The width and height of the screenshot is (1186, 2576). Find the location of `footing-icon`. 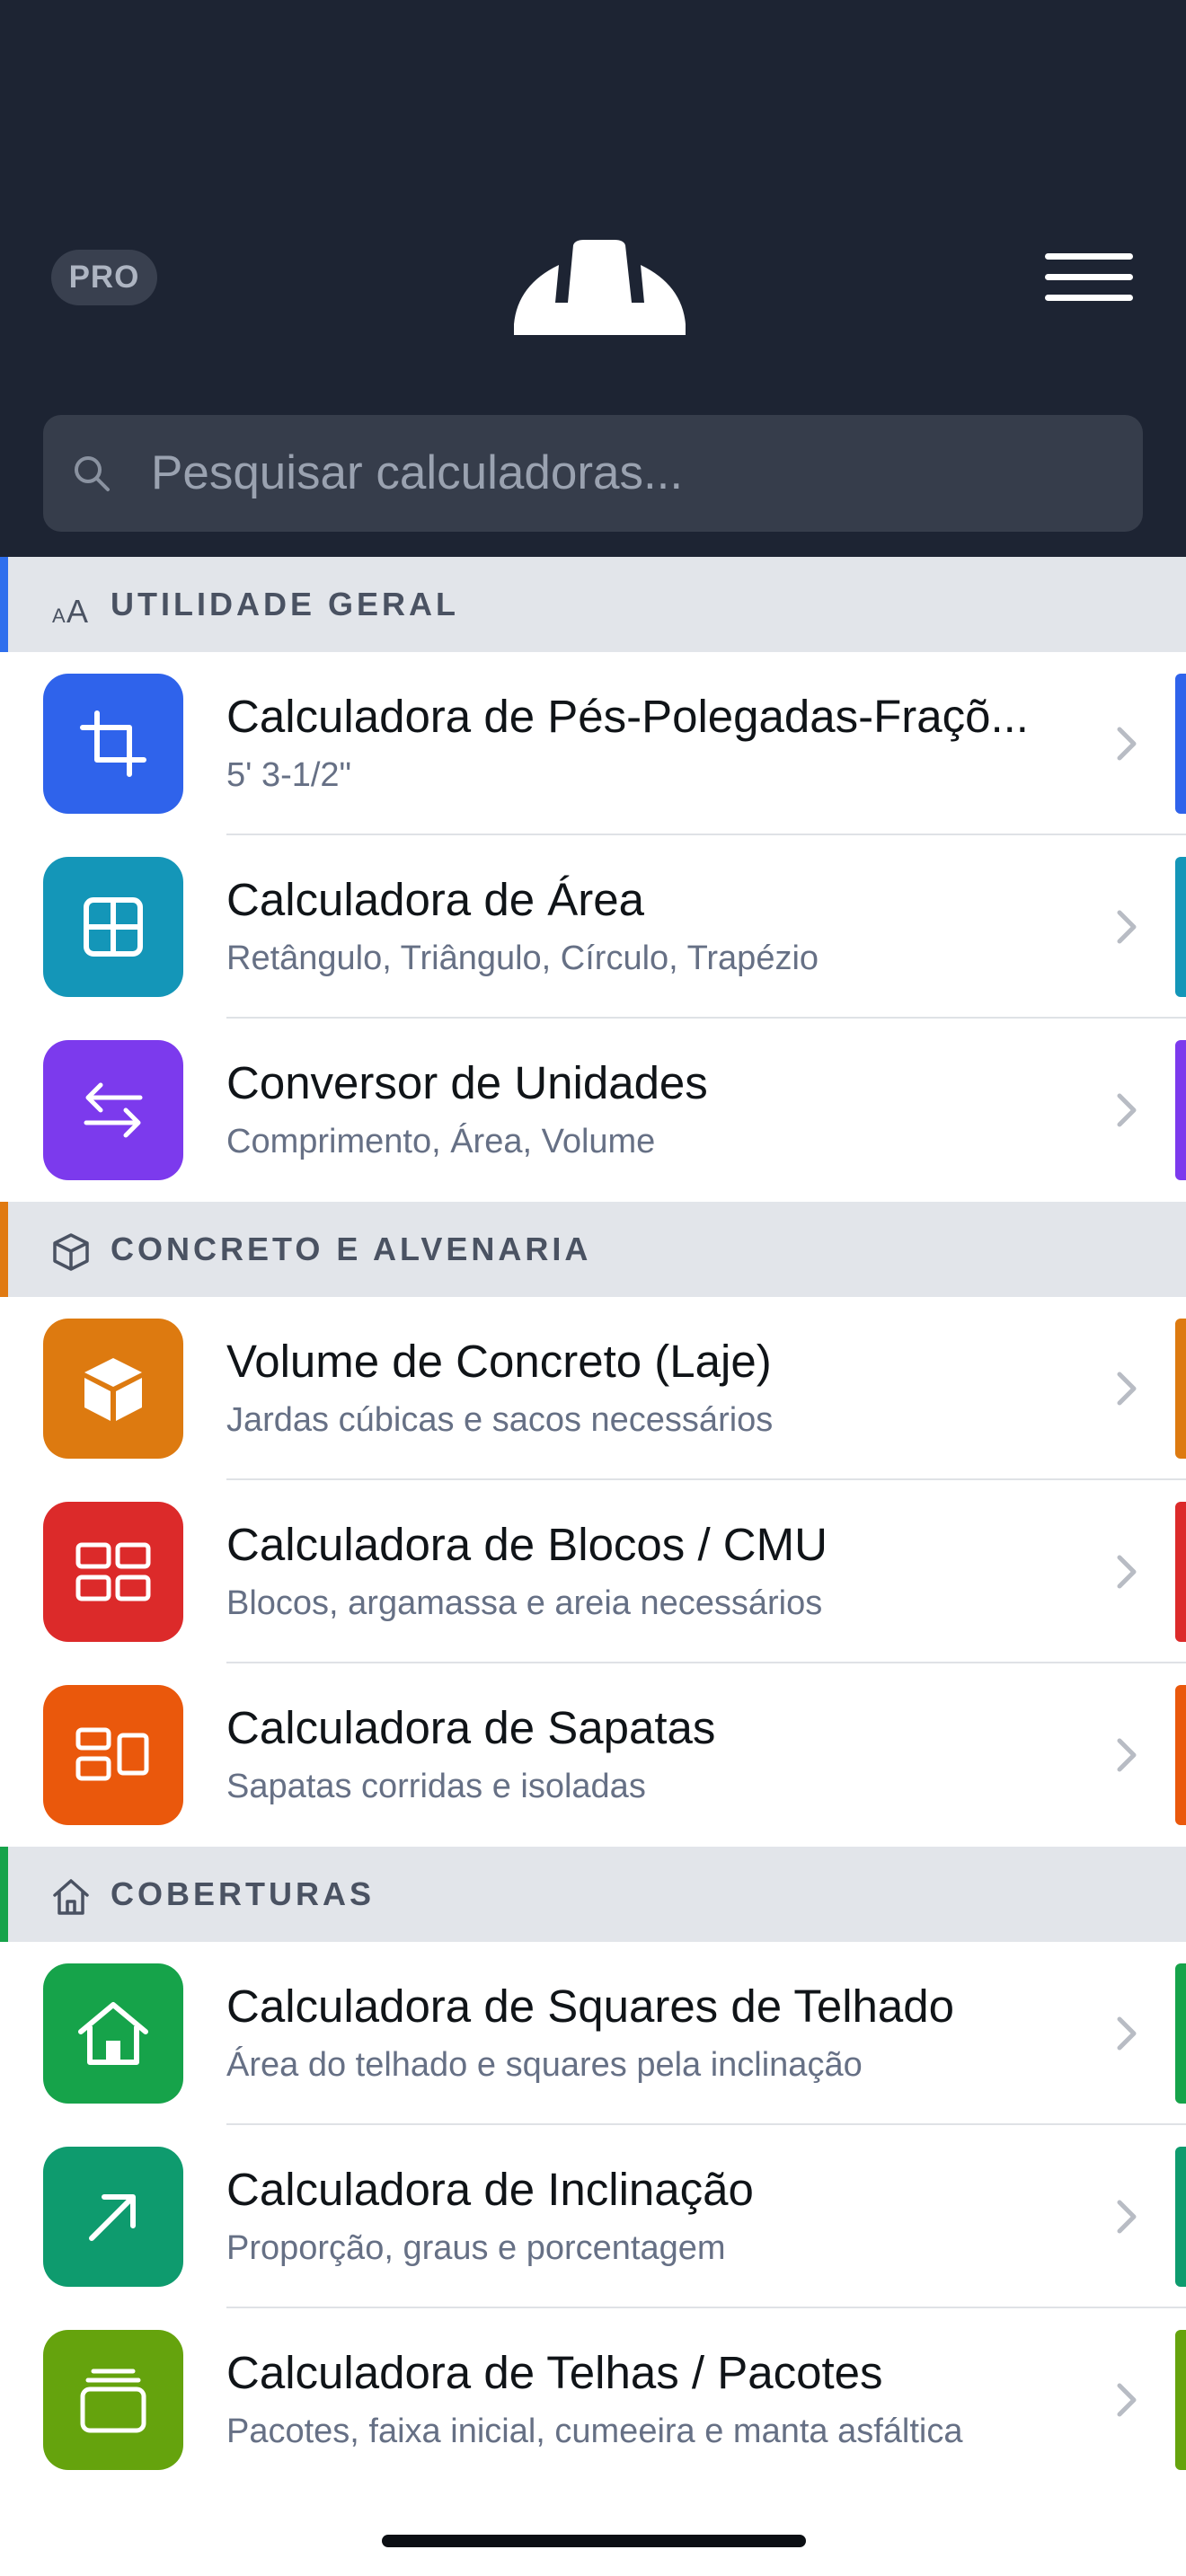

footing-icon is located at coordinates (113, 1755).